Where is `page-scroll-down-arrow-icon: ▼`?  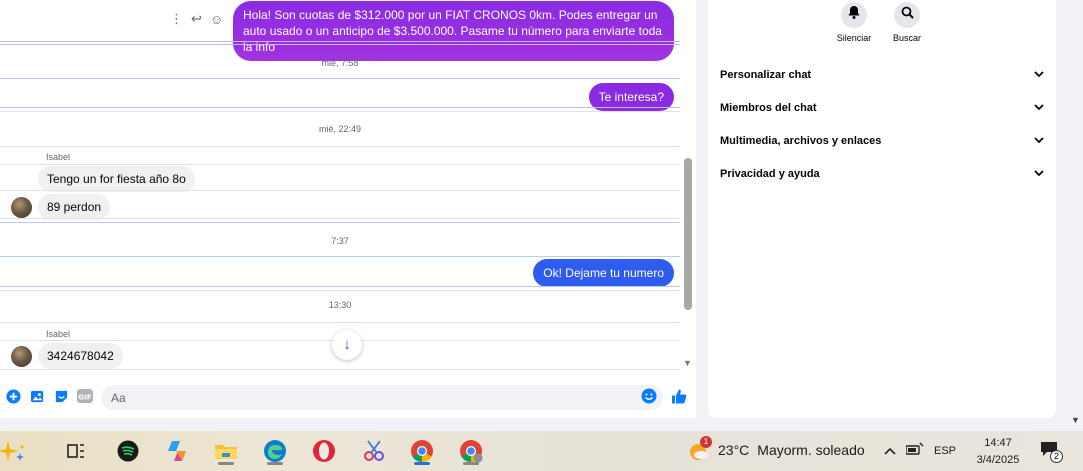 page-scroll-down-arrow-icon: ▼ is located at coordinates (1075, 420).